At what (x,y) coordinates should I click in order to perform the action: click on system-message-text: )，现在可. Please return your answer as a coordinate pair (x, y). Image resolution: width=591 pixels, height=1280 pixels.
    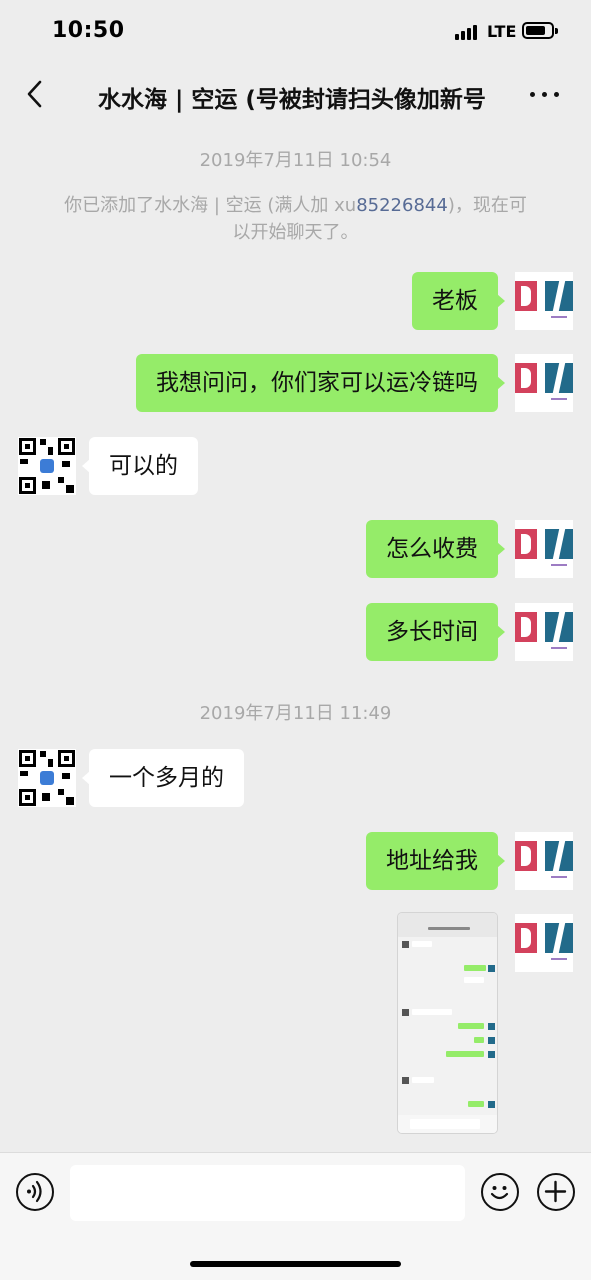
    Looking at the image, I should click on (487, 205).